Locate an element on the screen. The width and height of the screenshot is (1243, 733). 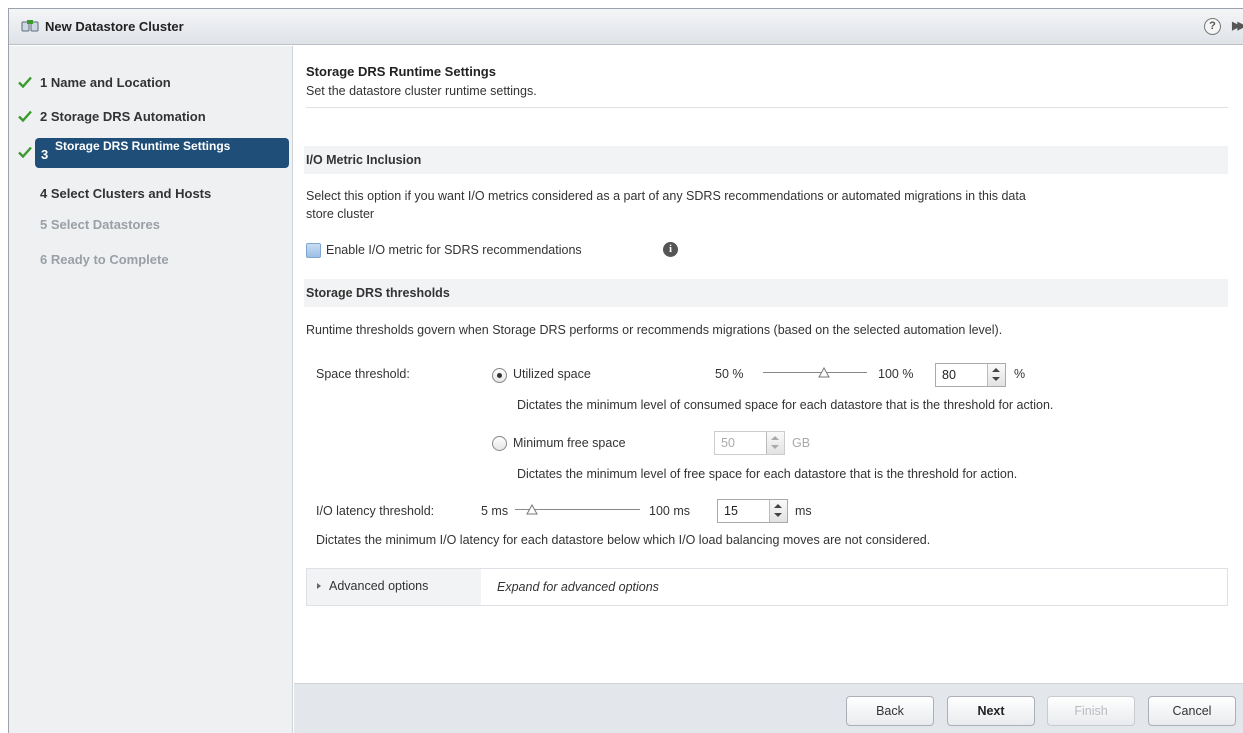
advanced-options-toggle: Advanced options is located at coordinates (394, 587).